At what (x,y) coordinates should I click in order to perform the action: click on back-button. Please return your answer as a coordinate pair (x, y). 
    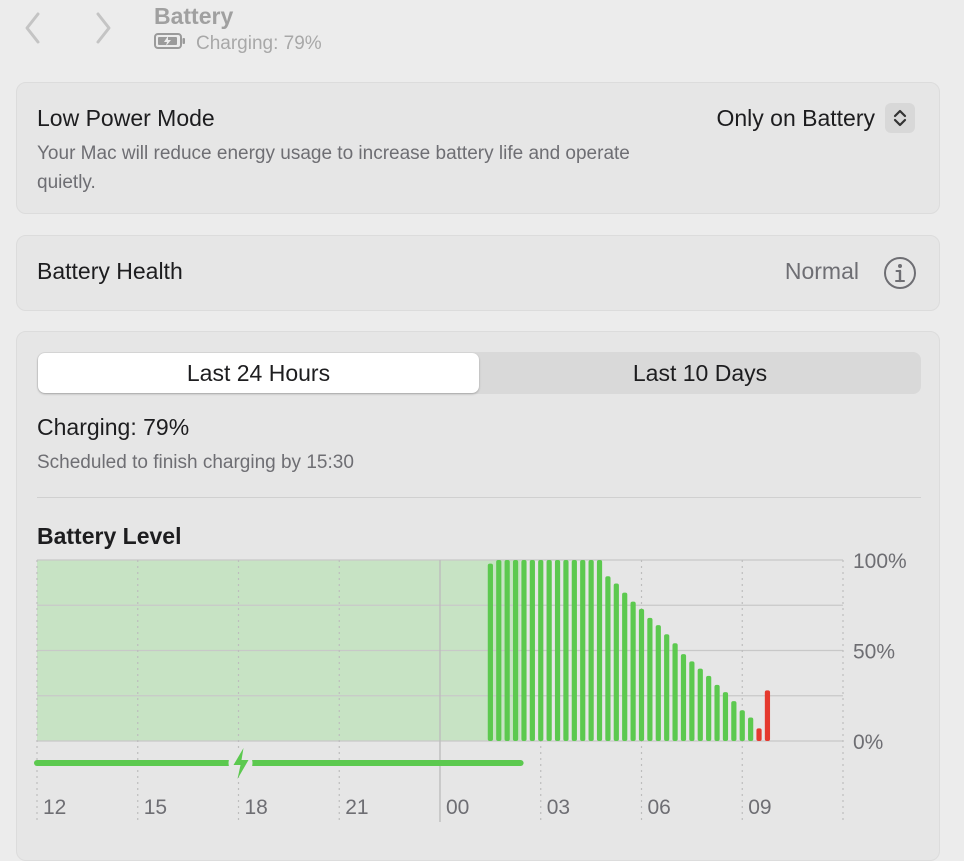
    Looking at the image, I should click on (32, 28).